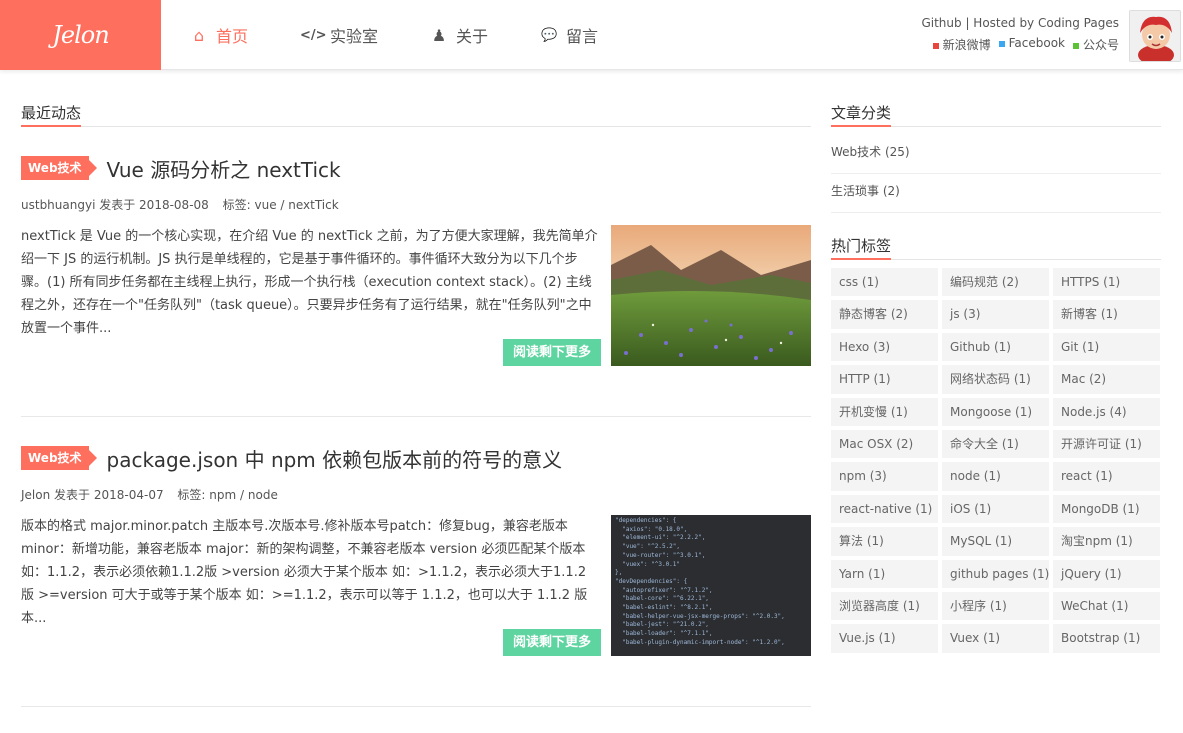 The image size is (1183, 733). What do you see at coordinates (354, 36) in the screenshot?
I see `nav-label: 实验室` at bounding box center [354, 36].